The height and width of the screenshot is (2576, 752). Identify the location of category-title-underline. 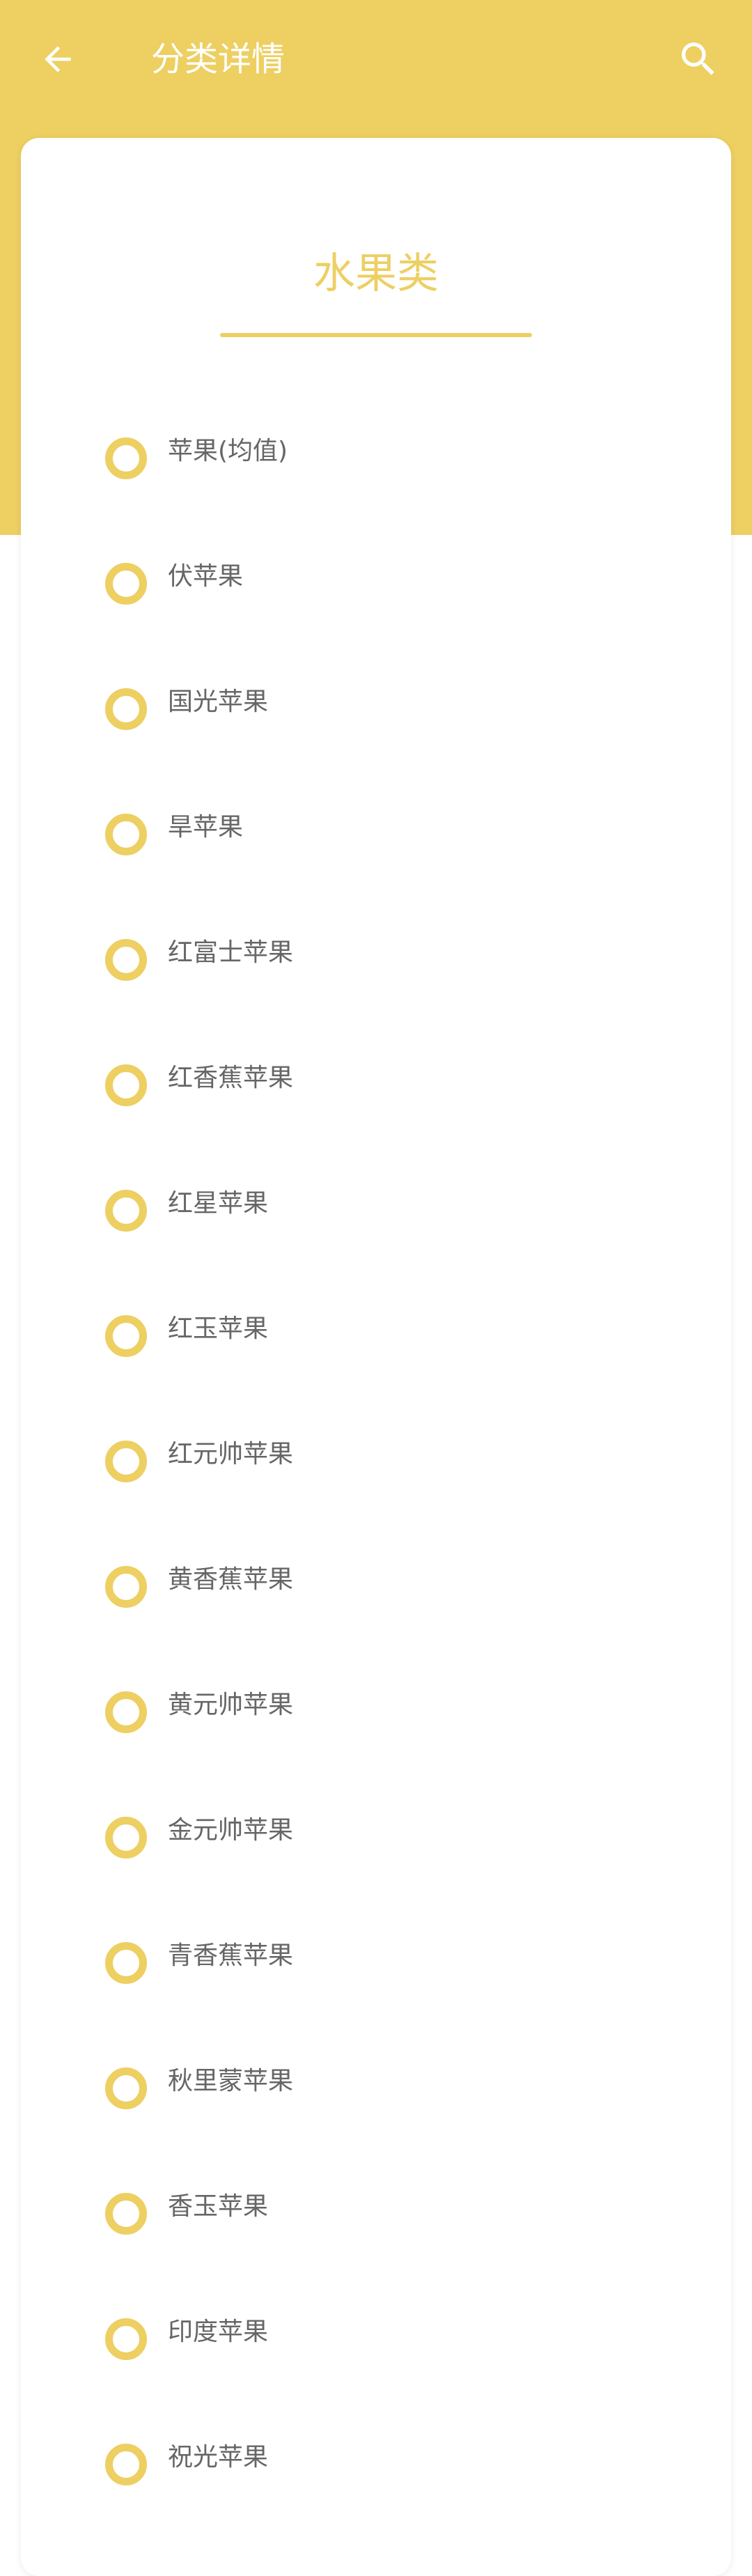
(376, 335).